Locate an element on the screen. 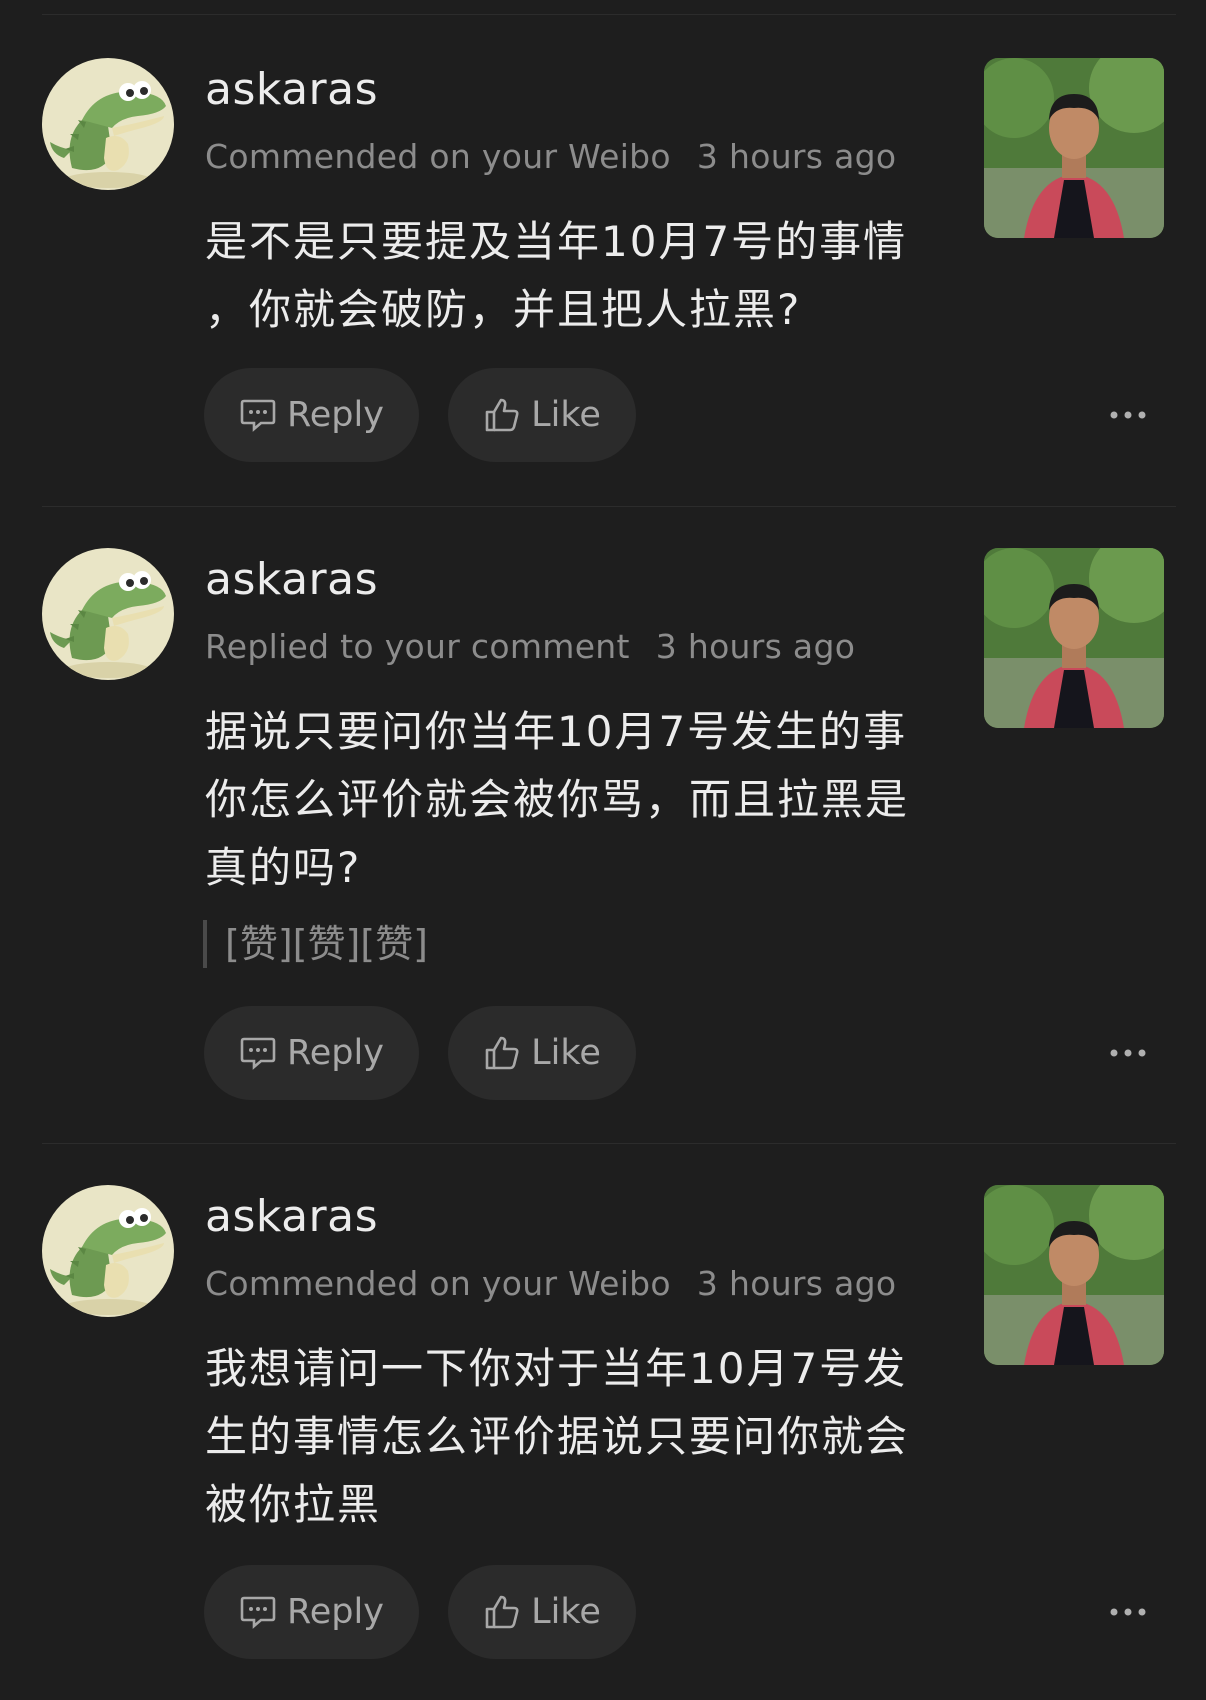  comment-line: 你怎么评价就会被你骂，而且拉黑是 is located at coordinates (557, 799).